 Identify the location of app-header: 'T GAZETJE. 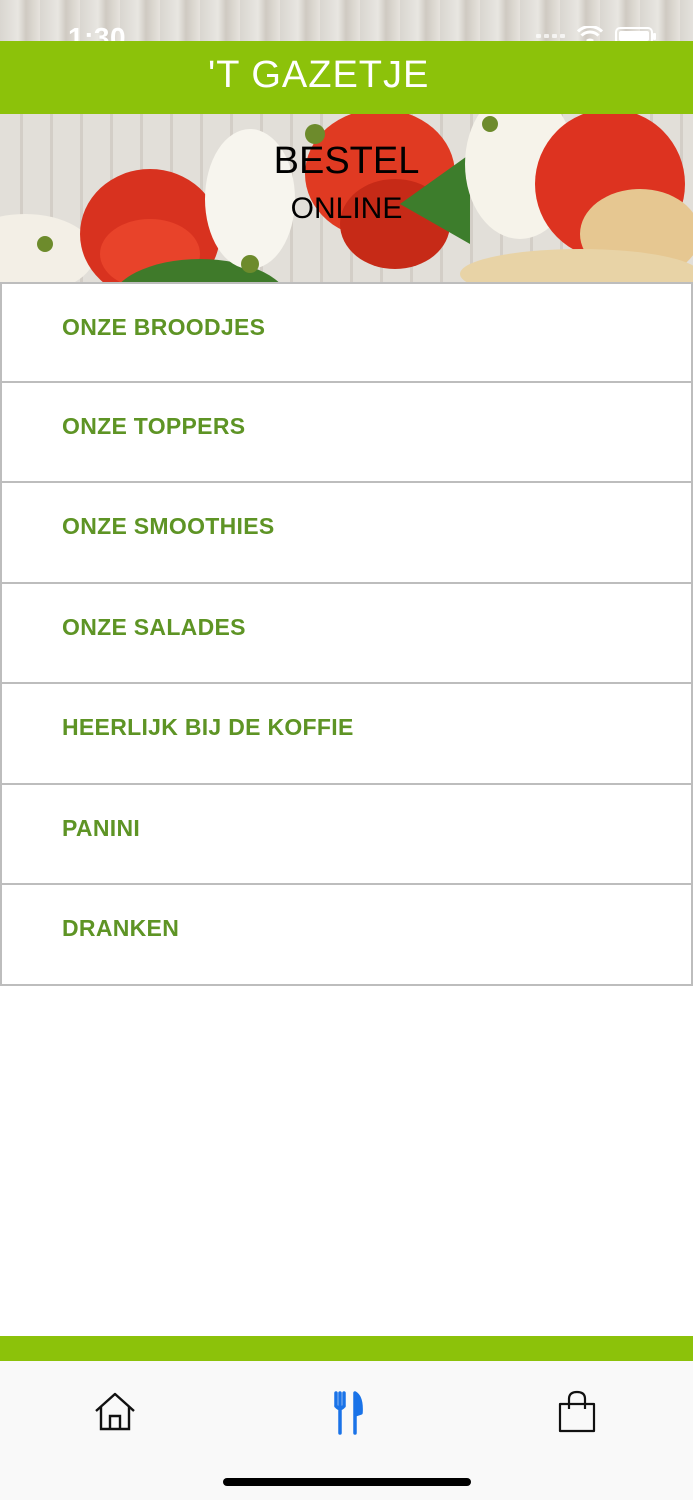
(346, 77).